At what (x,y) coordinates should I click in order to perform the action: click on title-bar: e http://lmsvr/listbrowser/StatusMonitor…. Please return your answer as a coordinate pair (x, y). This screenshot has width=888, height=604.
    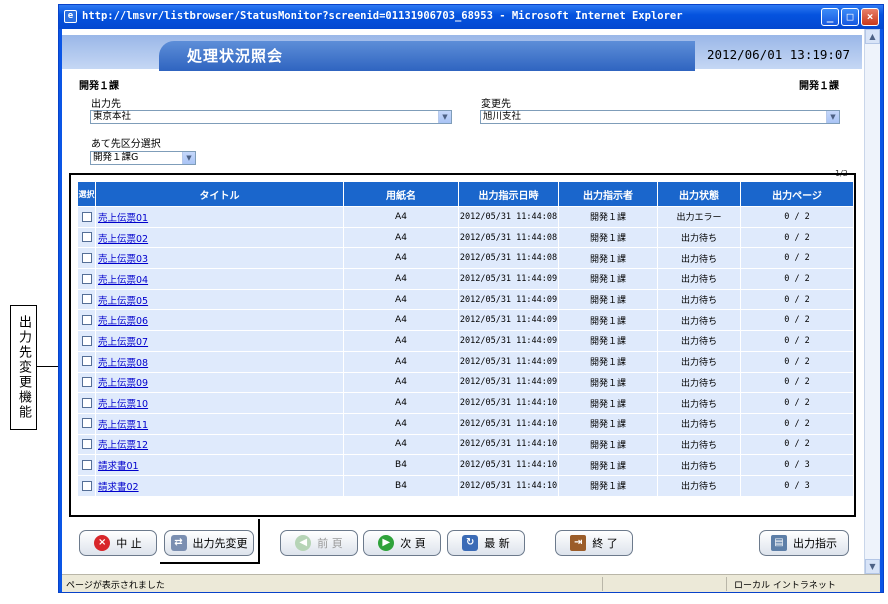
    Looking at the image, I should click on (471, 17).